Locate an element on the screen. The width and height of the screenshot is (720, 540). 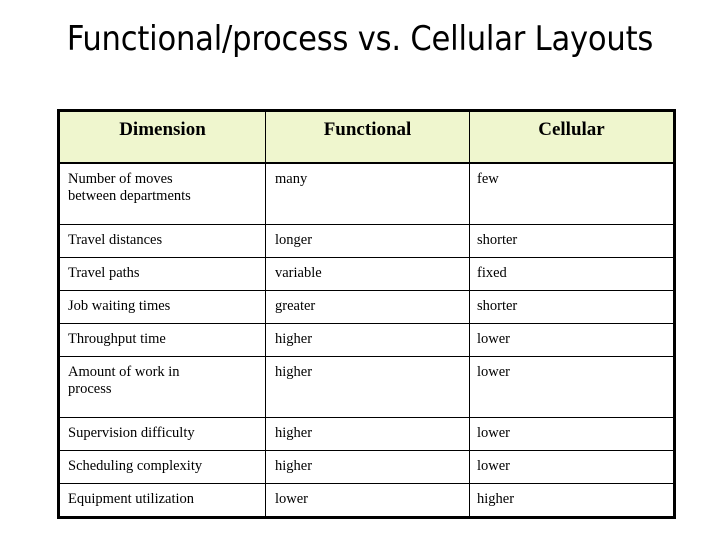
table-row: Job waiting times greater shorter is located at coordinates (366, 307).